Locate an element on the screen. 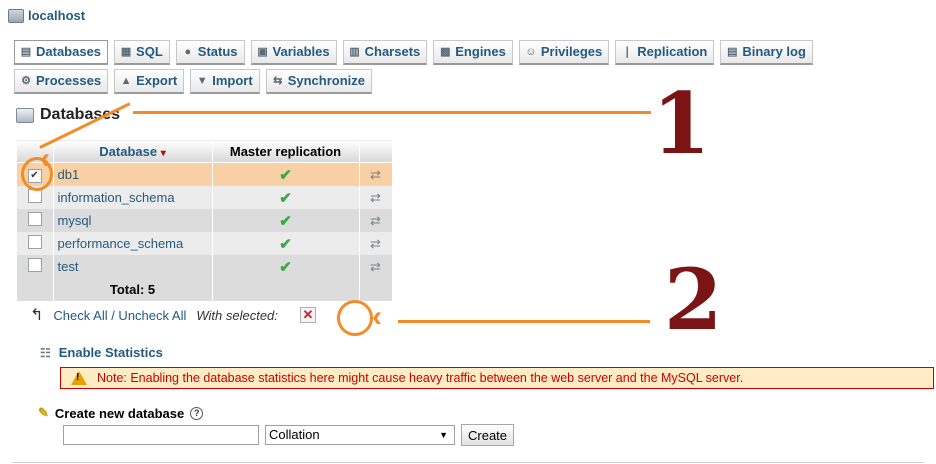 This screenshot has width=936, height=464. tab-replication: ❘ Replication is located at coordinates (665, 52).